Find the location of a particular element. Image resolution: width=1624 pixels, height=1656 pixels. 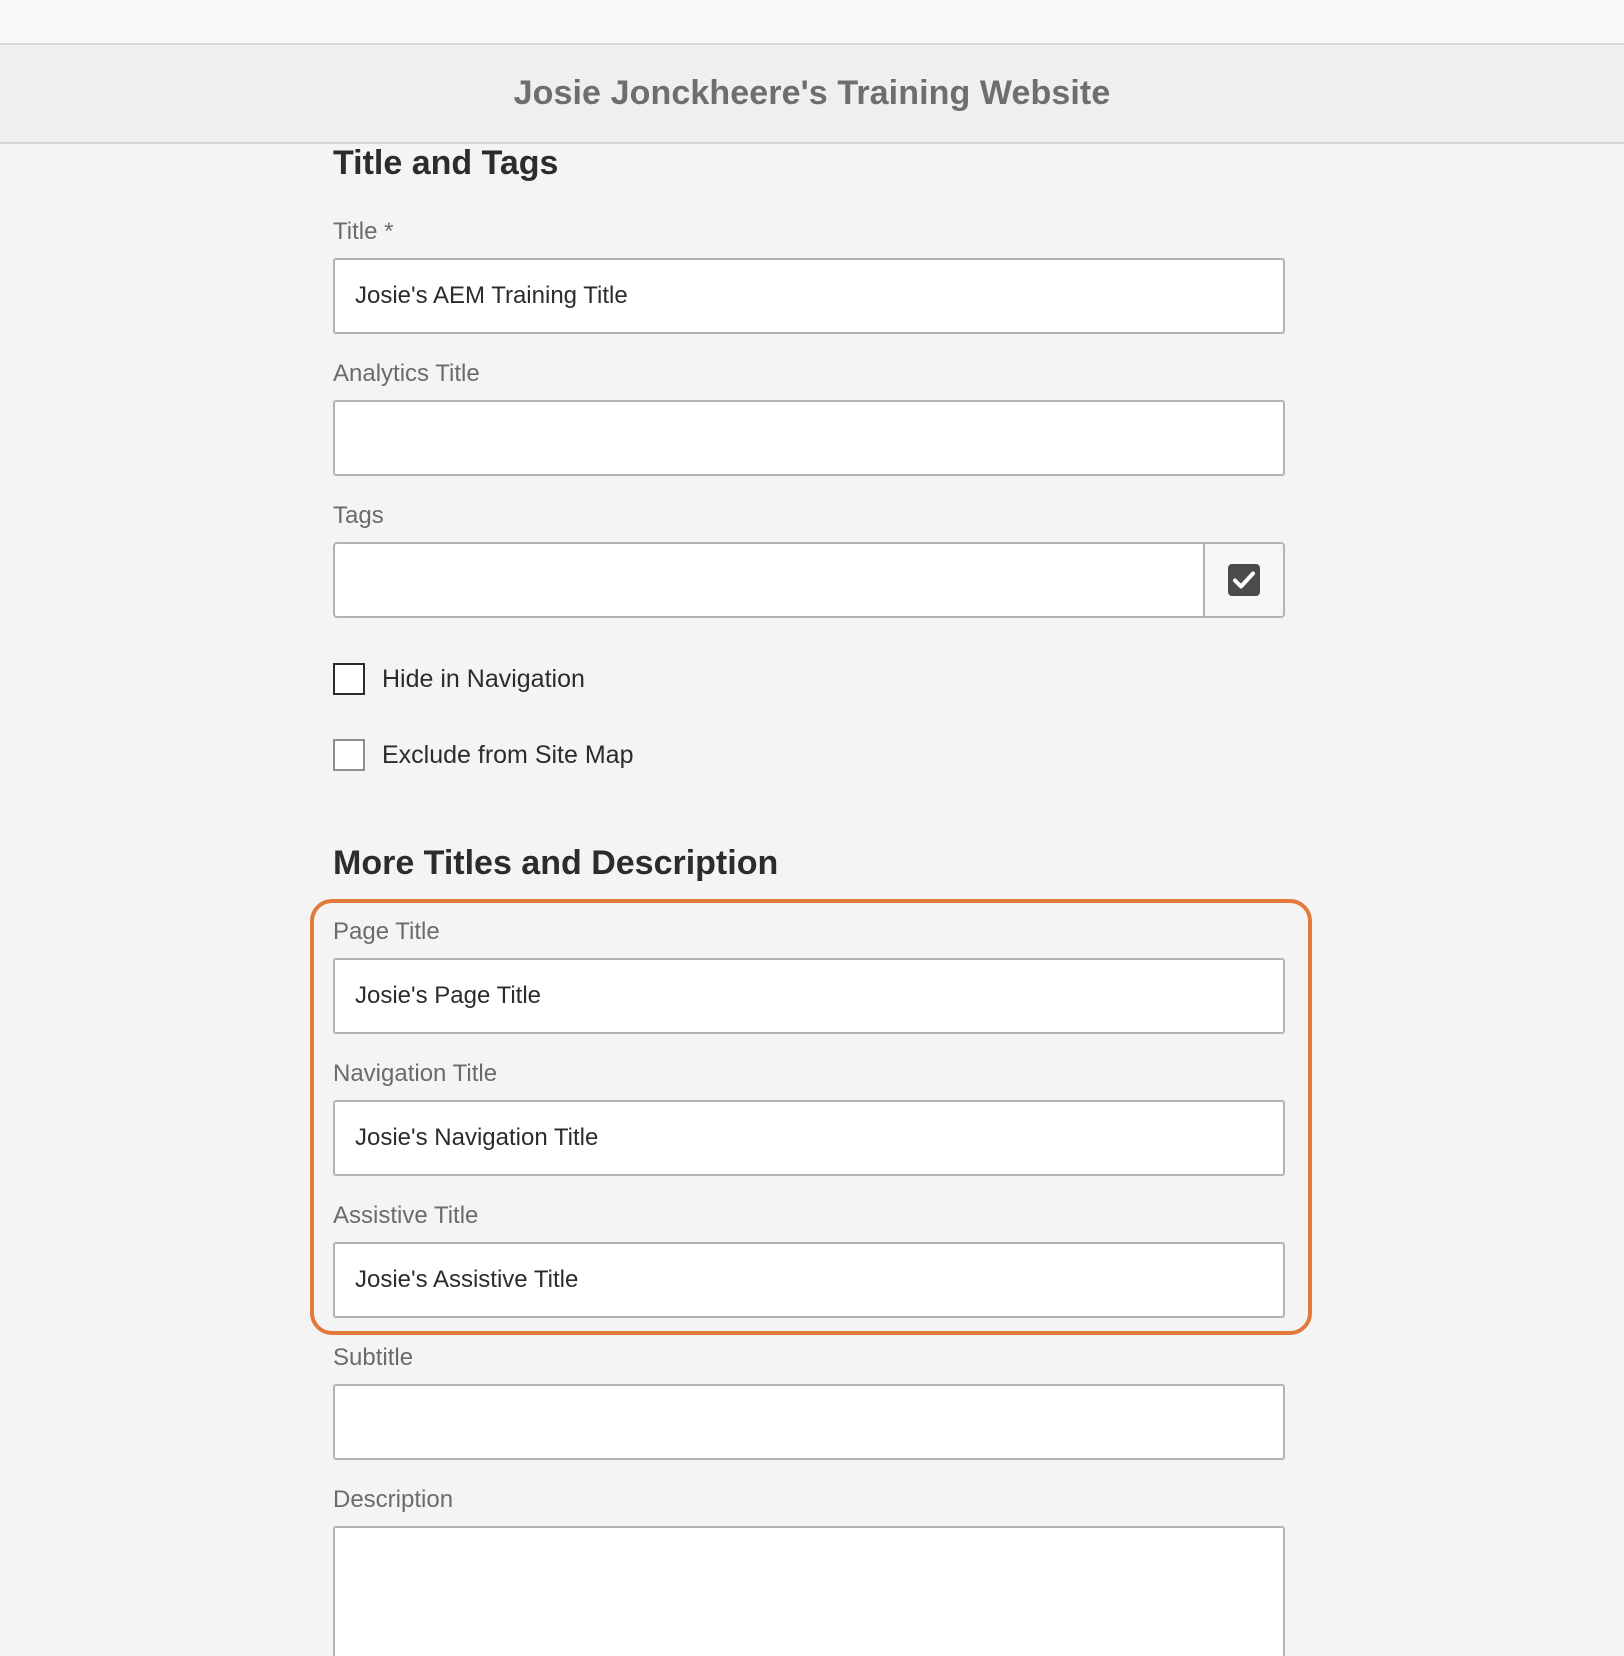

description-textarea is located at coordinates (809, 1591).